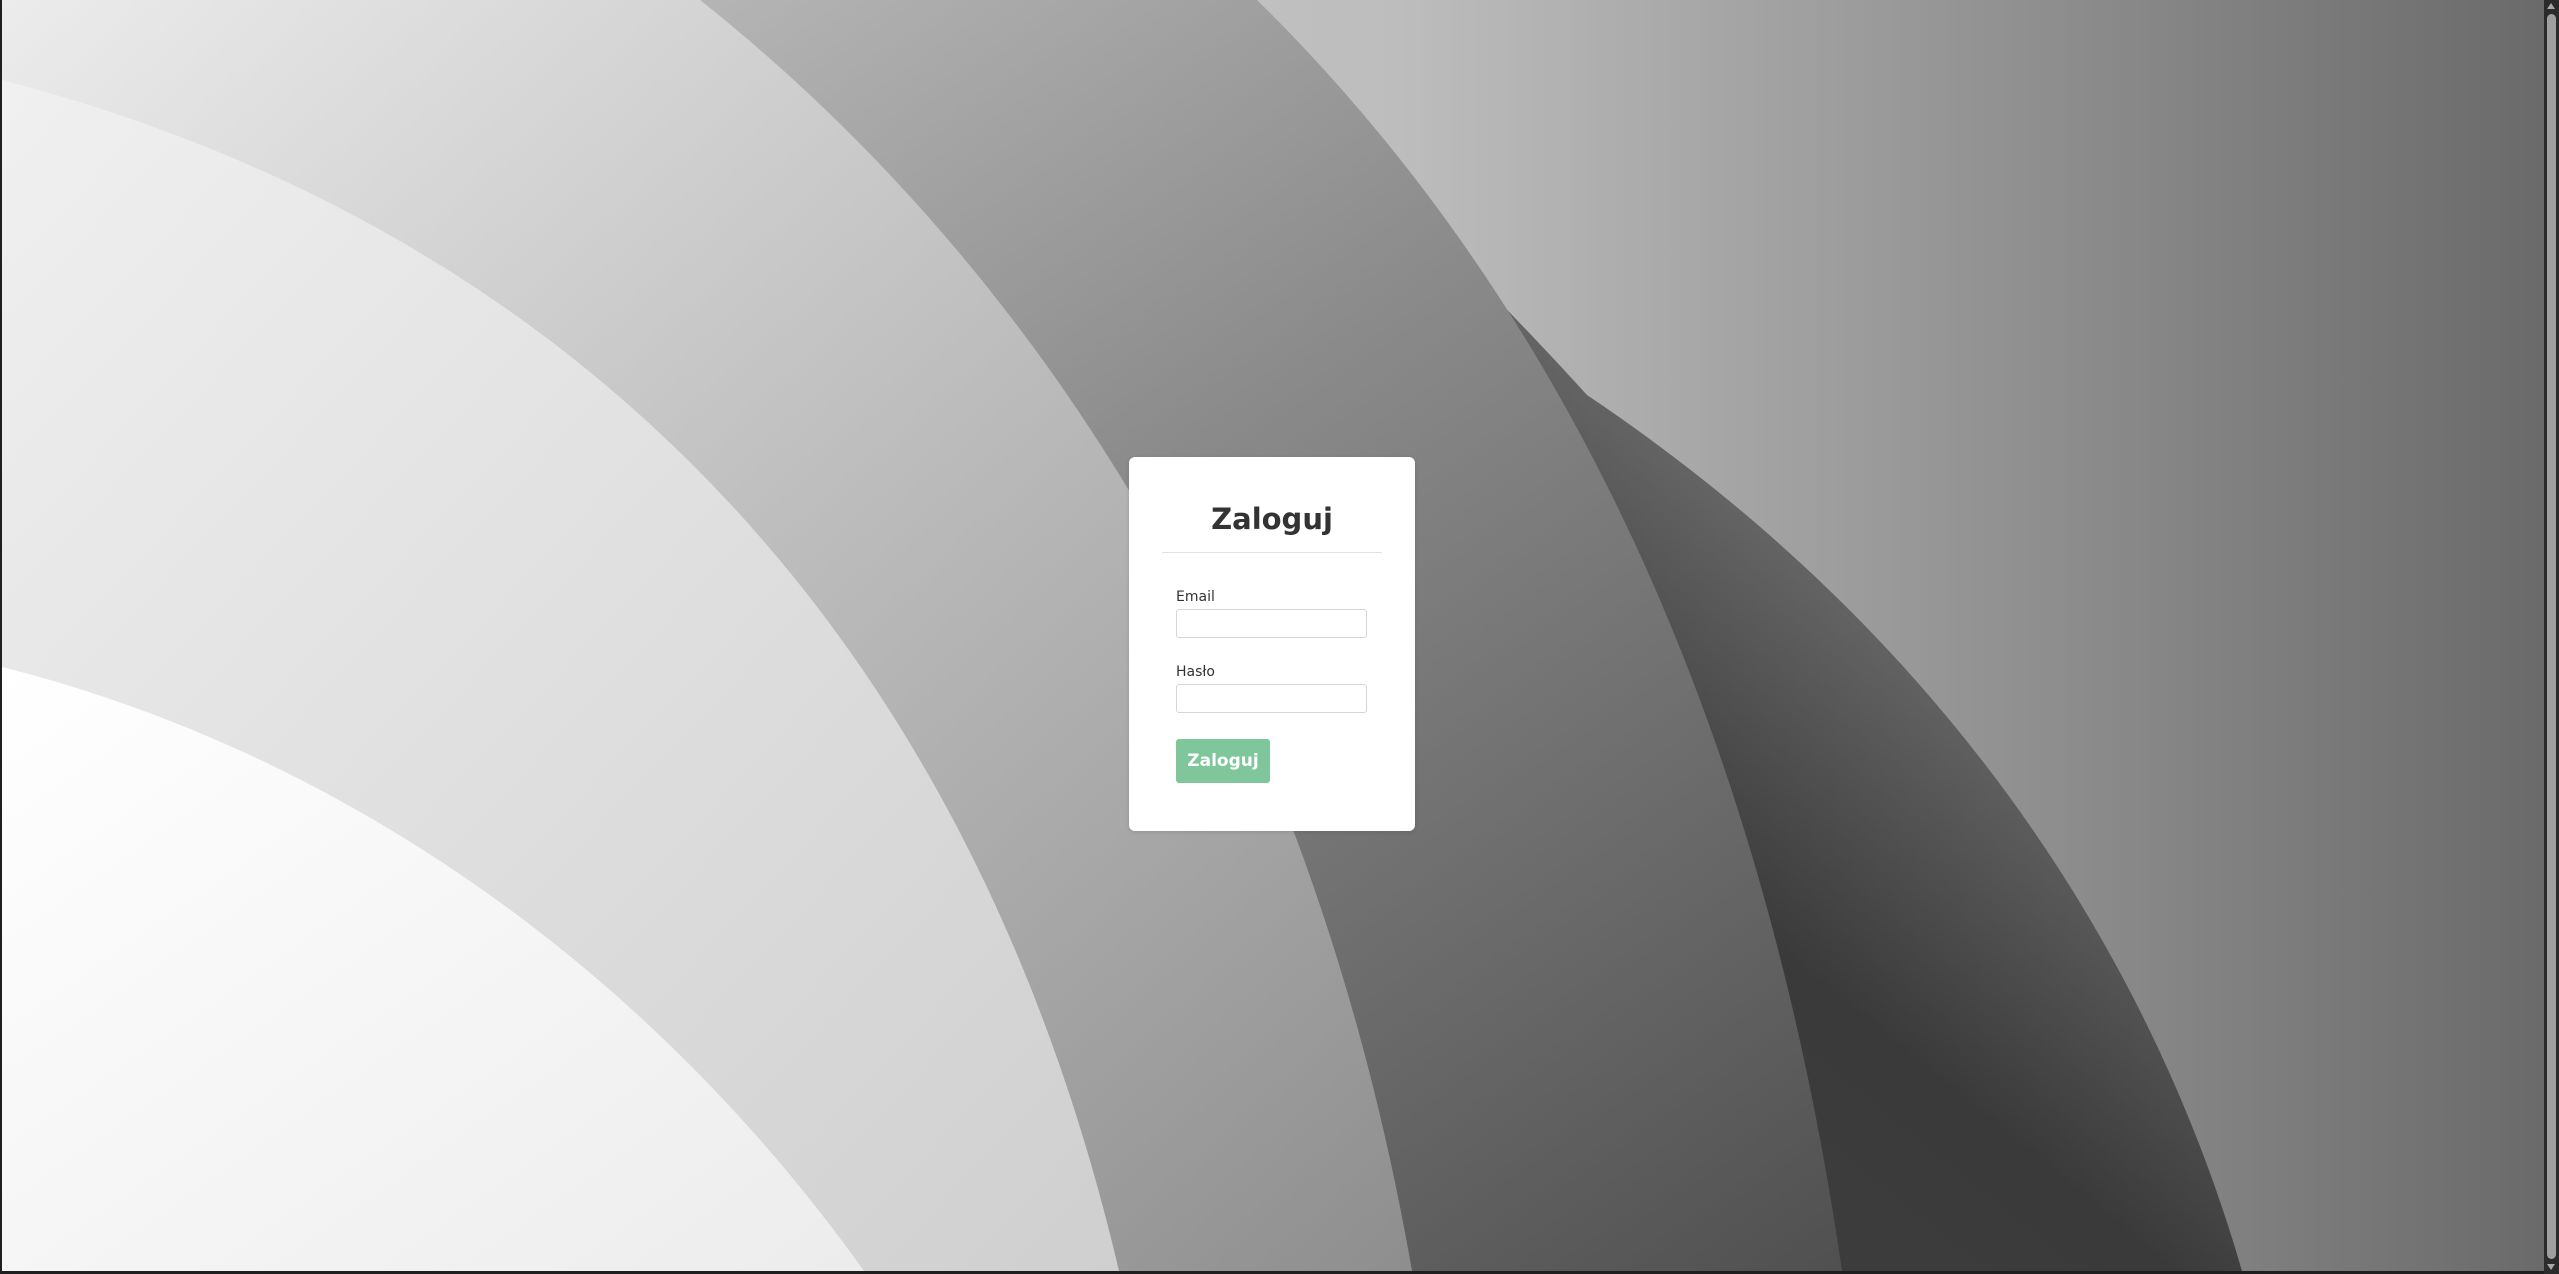  Describe the element at coordinates (1272, 519) in the screenshot. I see `login-title: Zaloguj` at that location.